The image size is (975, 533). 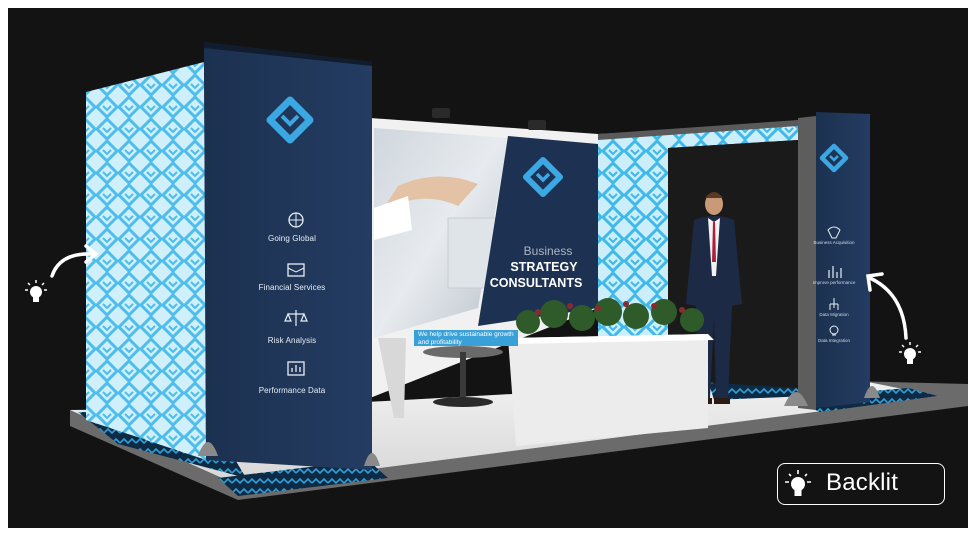 I want to click on service-label: Risk Analysis, so click(x=292, y=340).